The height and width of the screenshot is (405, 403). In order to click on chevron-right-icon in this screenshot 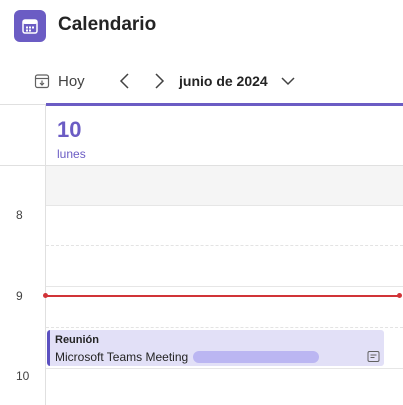, I will do `click(160, 81)`.